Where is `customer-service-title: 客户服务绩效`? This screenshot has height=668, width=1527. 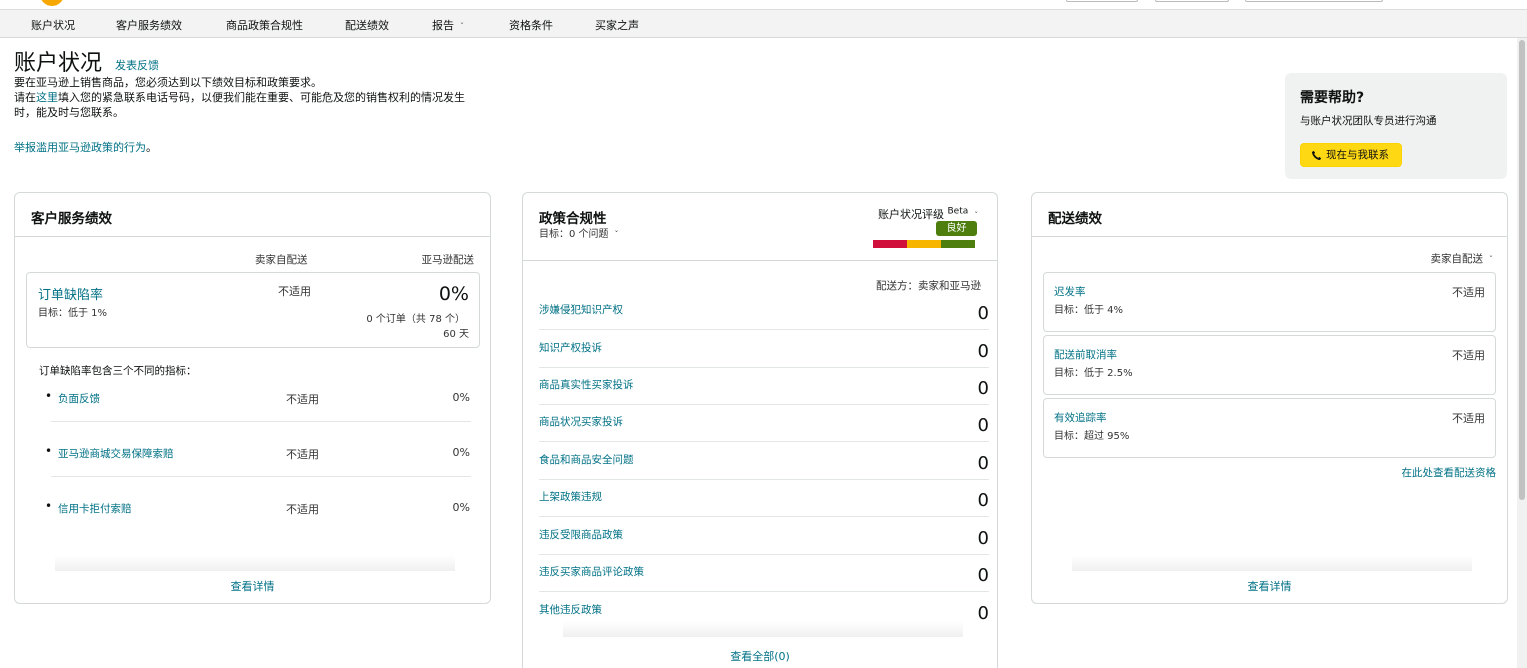 customer-service-title: 客户服务绩效 is located at coordinates (71, 219).